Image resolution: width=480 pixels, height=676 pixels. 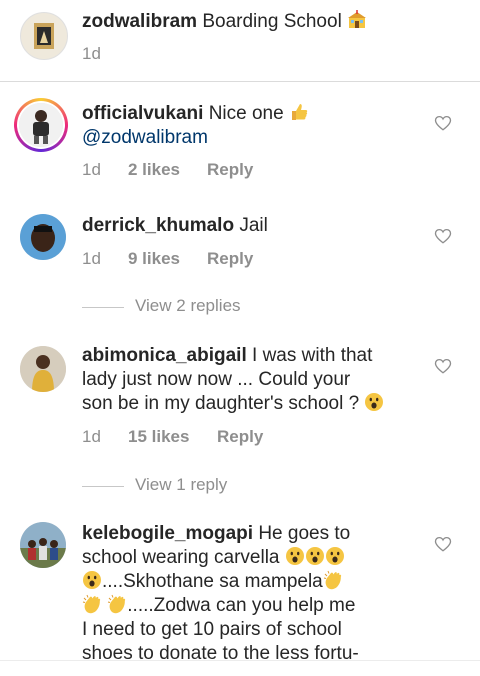 I want to click on abimonica-abigail-avatar-image, so click(x=43, y=369).